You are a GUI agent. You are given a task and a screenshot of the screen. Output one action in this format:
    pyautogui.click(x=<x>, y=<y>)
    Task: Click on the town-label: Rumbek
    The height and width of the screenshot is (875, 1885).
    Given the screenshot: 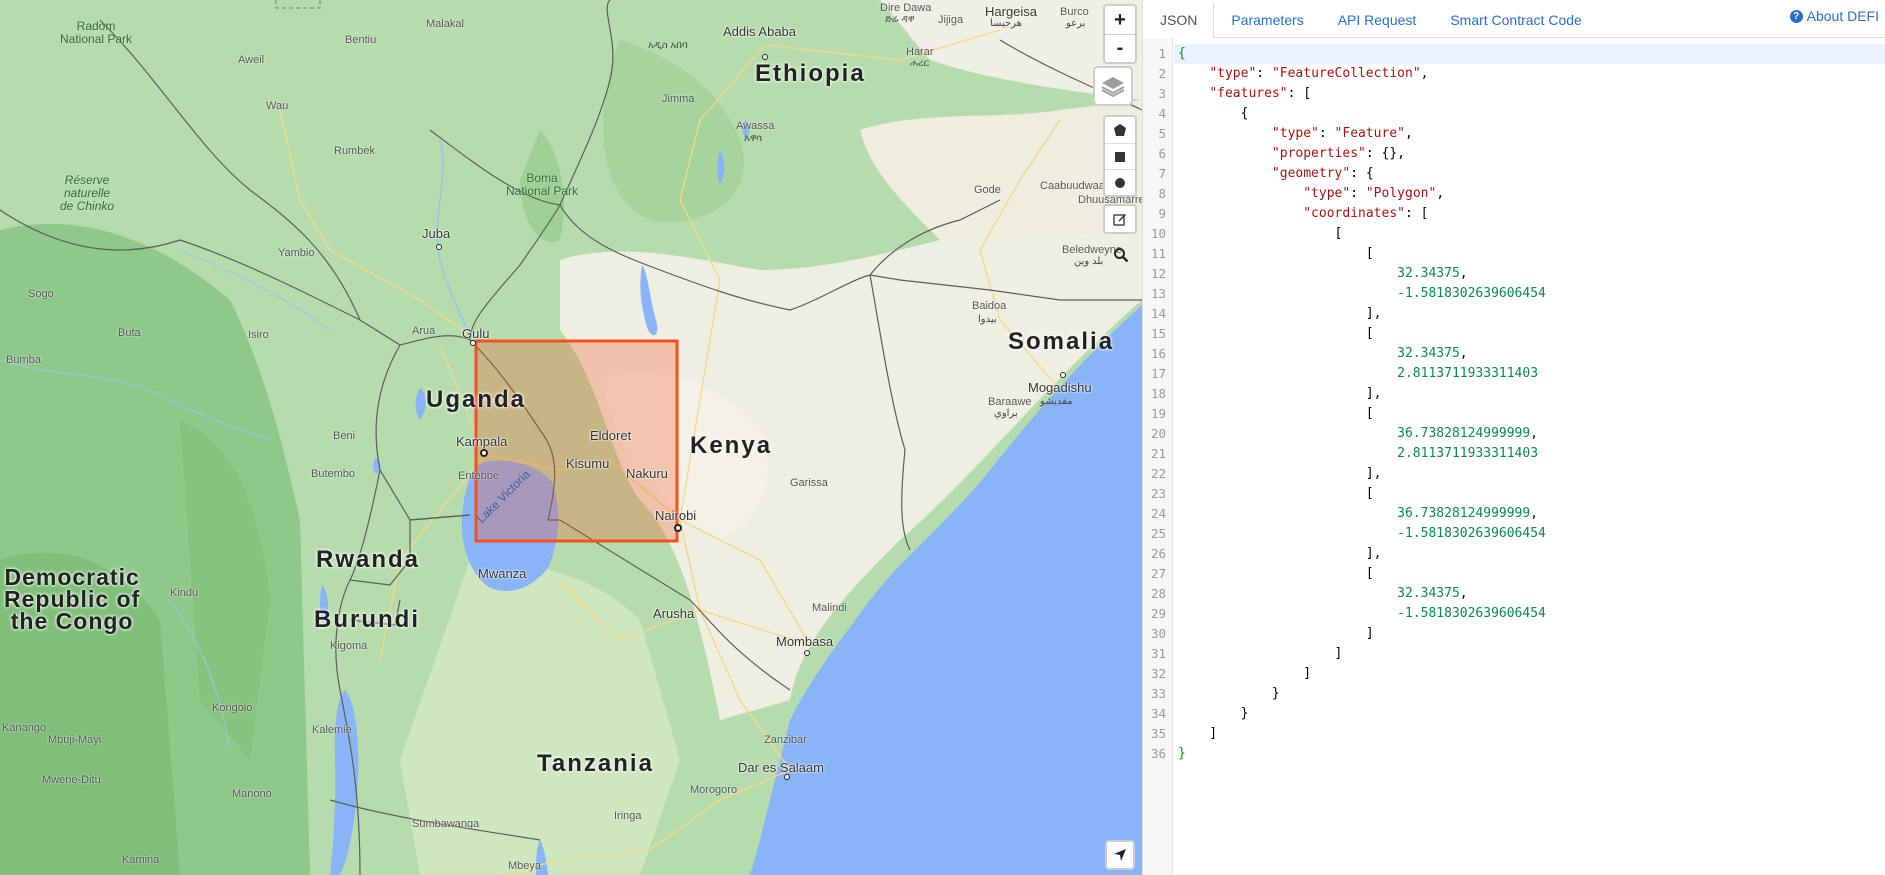 What is the action you would take?
    pyautogui.click(x=354, y=151)
    